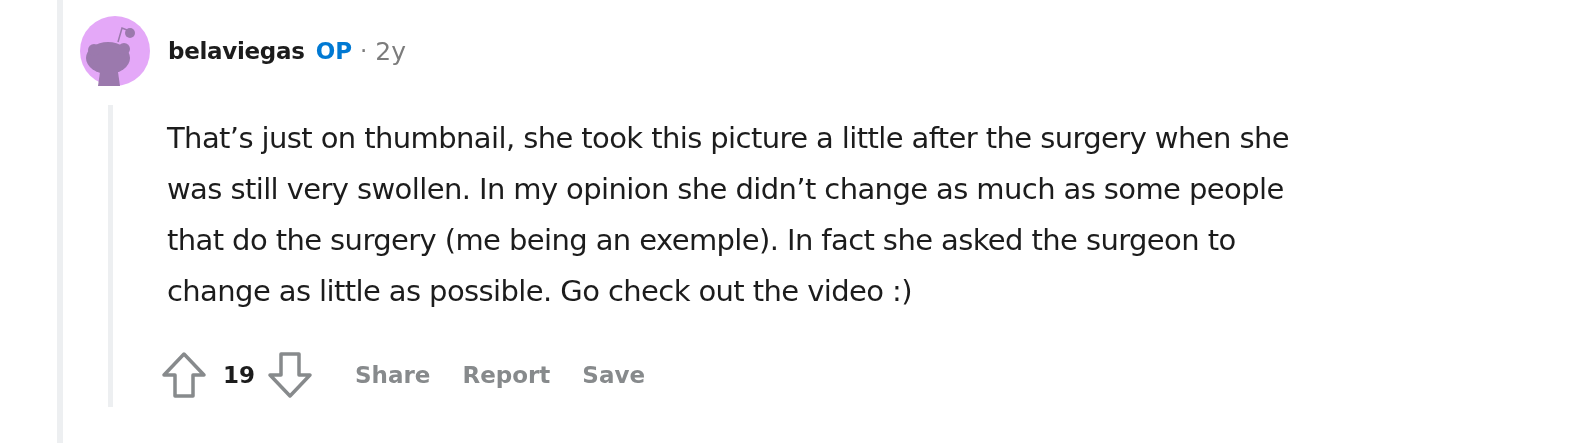 Image resolution: width=1574 pixels, height=443 pixels. Describe the element at coordinates (239, 375) in the screenshot. I see `vote-count: 19` at that location.